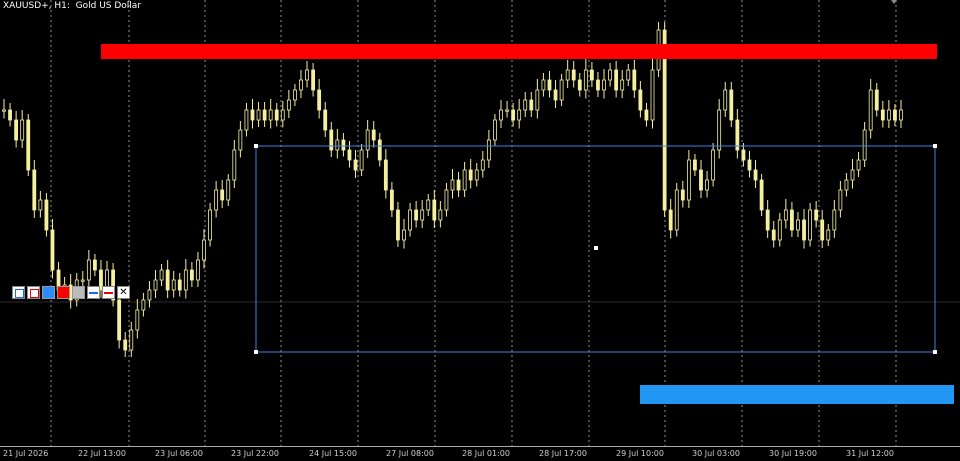 Image resolution: width=960 pixels, height=461 pixels. Describe the element at coordinates (563, 453) in the screenshot. I see `time-tick-label: 28 Jul 17:00` at that location.